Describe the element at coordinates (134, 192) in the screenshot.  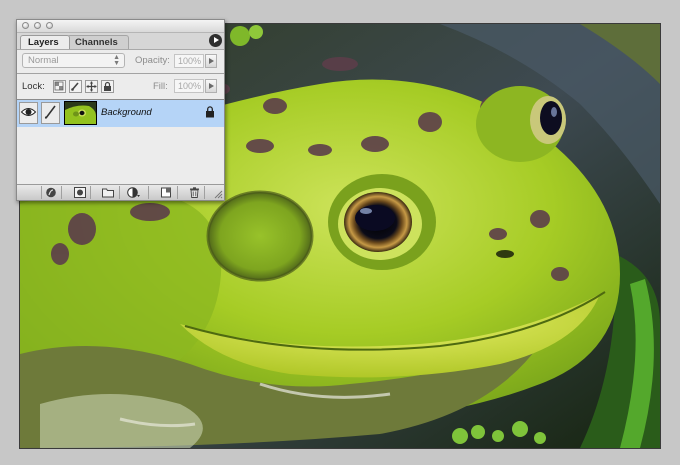
I see `adjustment-layer-icon` at that location.